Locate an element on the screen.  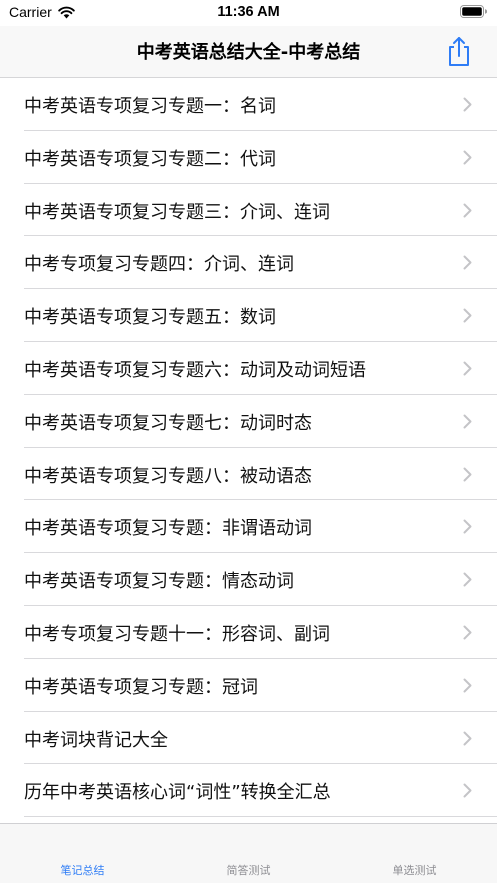
list-item: 中考专项复习专题十一：形容词、副词 is located at coordinates (248, 632).